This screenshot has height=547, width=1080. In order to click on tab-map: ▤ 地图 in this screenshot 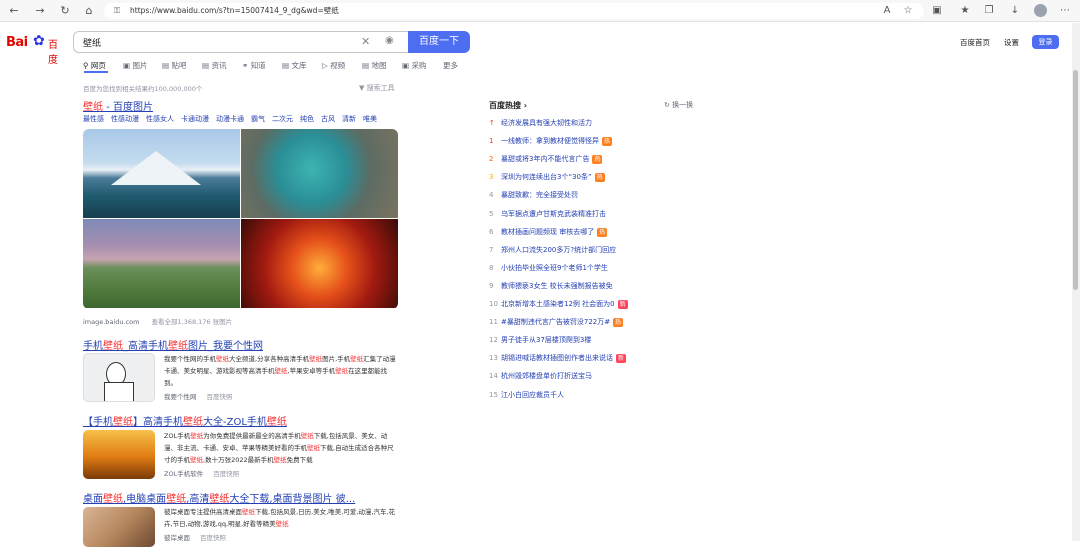, I will do `click(374, 65)`.